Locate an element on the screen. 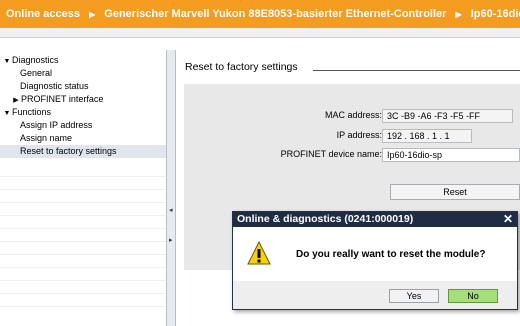  reset-button: Reset is located at coordinates (455, 192).